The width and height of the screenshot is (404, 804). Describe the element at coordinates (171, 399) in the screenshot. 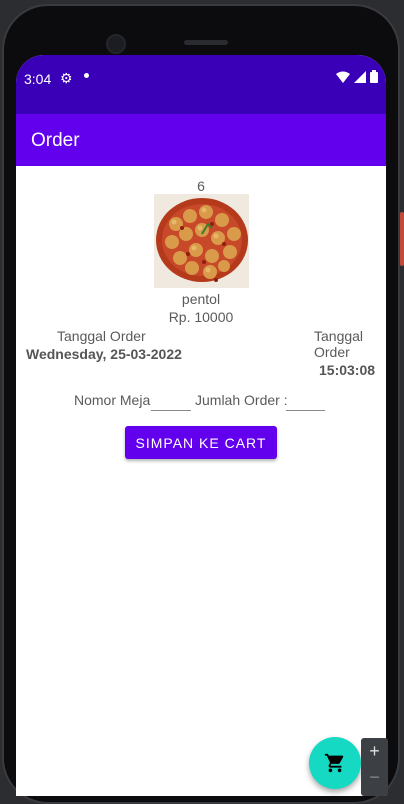

I see `table-number-input` at that location.